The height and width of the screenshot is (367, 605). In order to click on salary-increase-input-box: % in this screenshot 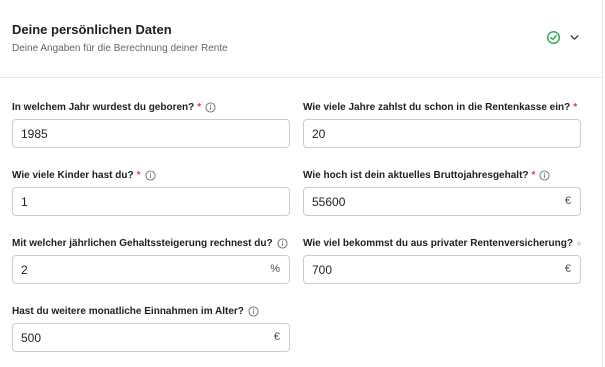, I will do `click(151, 269)`.